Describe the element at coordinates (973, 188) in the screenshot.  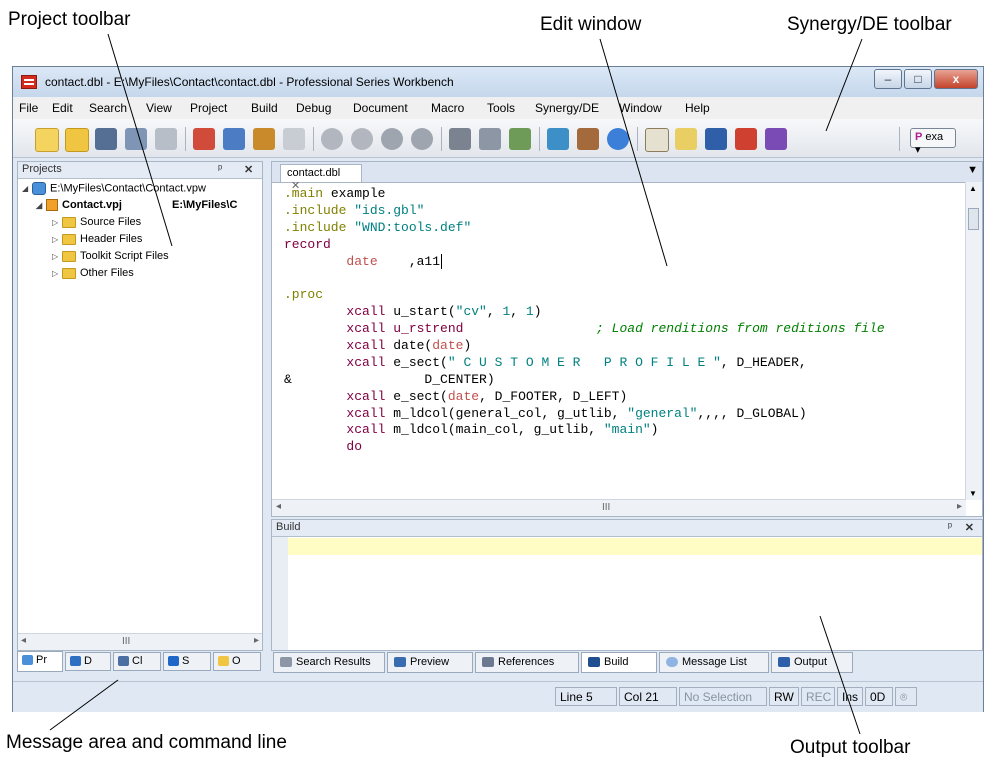
I see `scroll-up-icon: ▲` at that location.